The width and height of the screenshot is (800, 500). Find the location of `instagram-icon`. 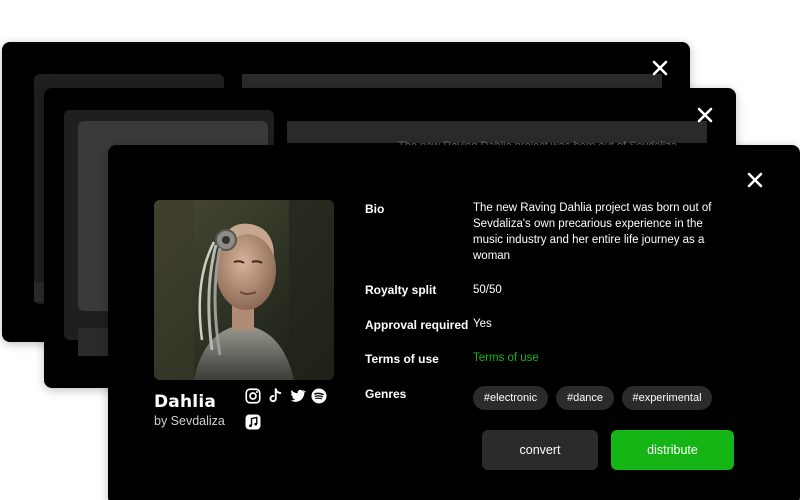

instagram-icon is located at coordinates (253, 396).